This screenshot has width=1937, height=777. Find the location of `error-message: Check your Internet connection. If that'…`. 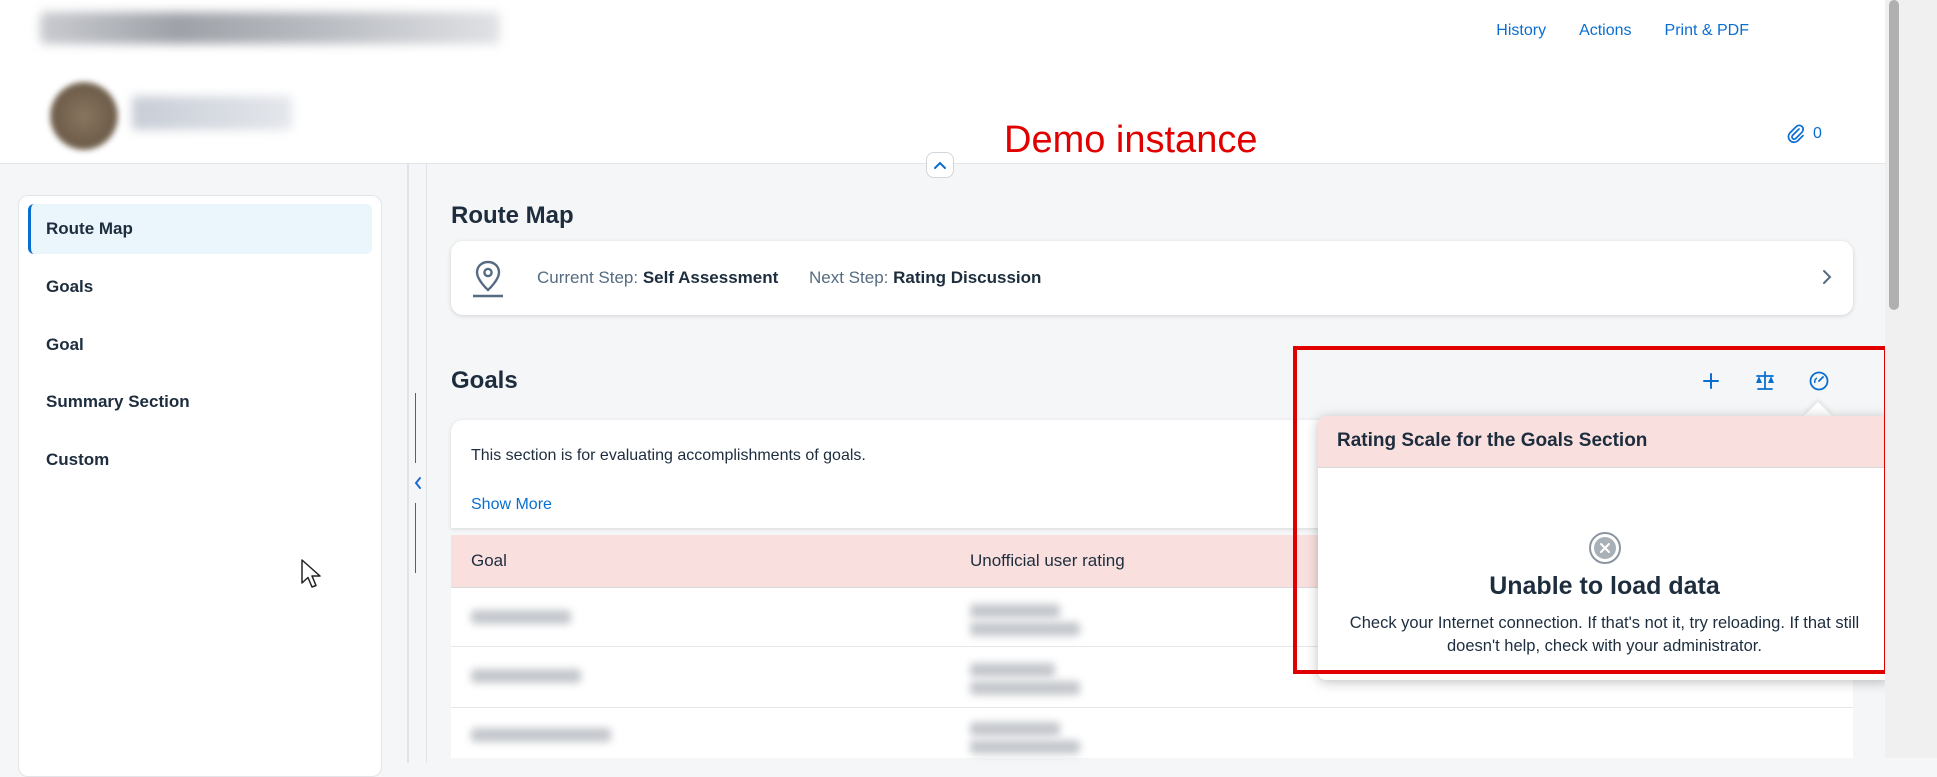

error-message: Check your Internet connection. If that'… is located at coordinates (1604, 634).